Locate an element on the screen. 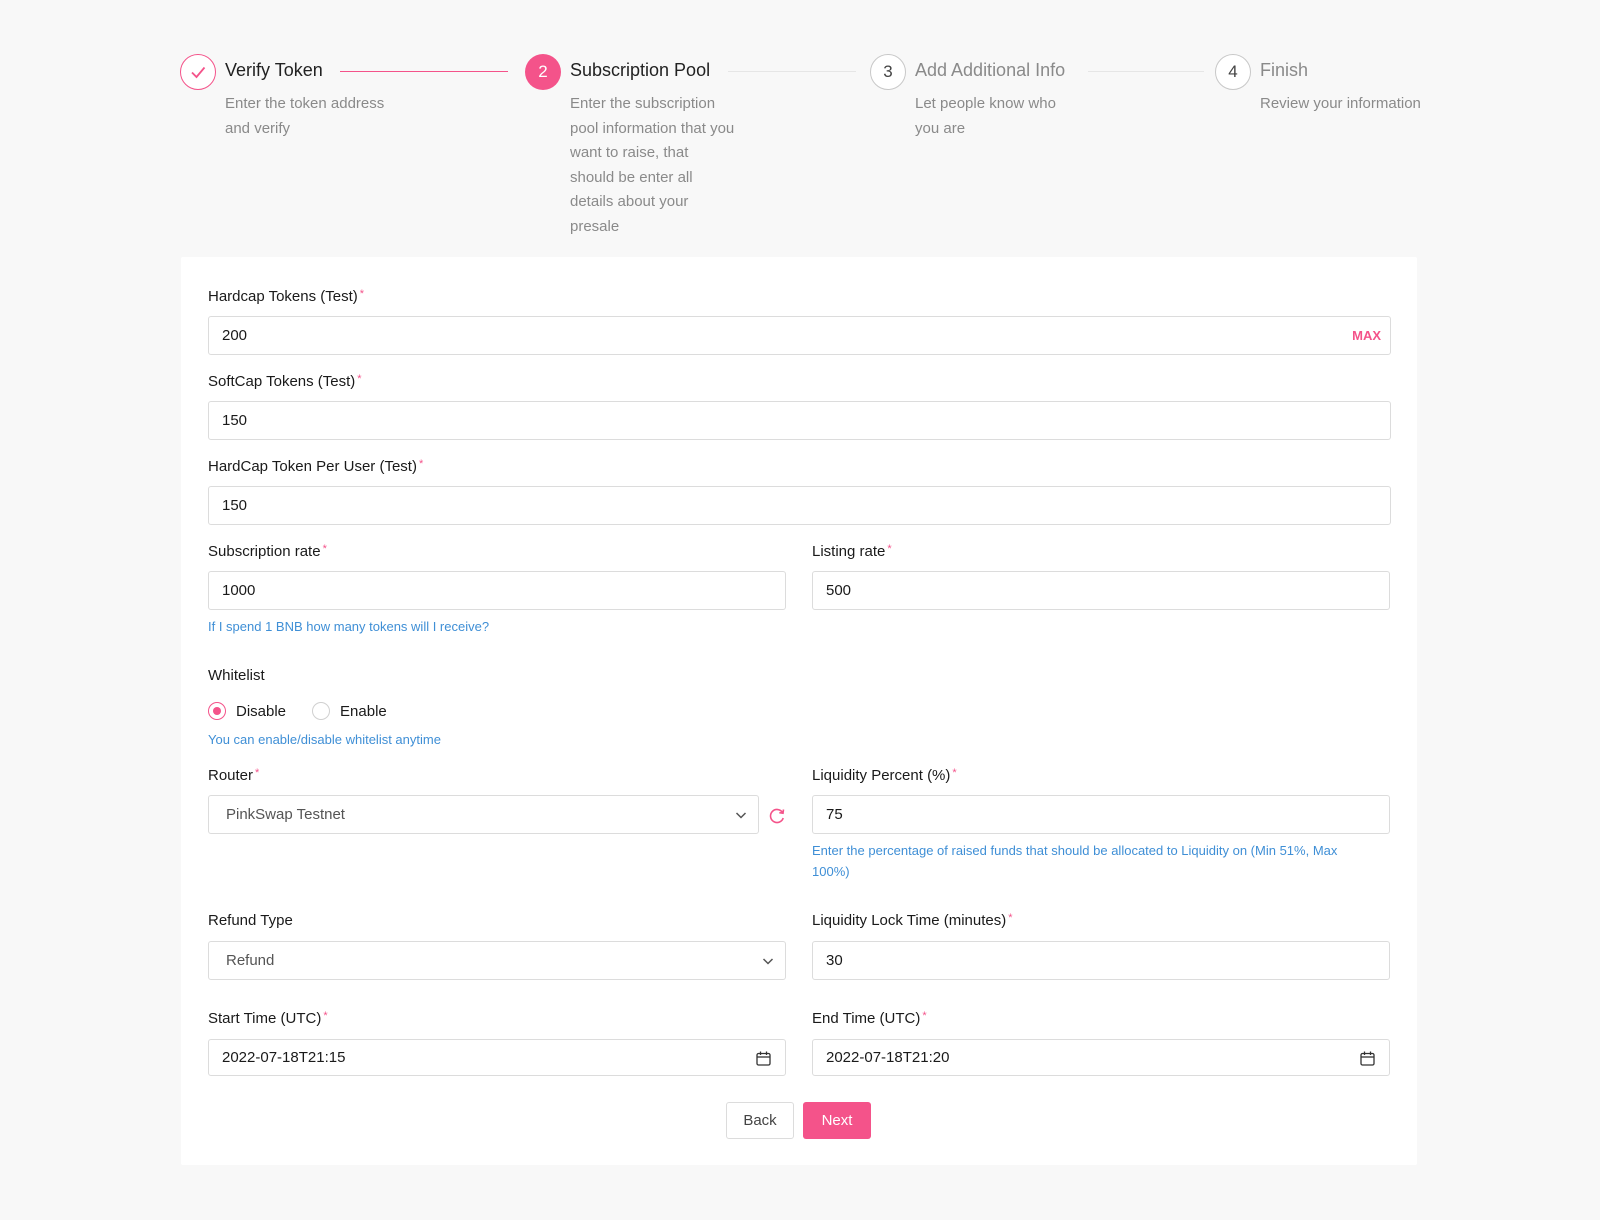 Image resolution: width=1600 pixels, height=1220 pixels. hardcap-per-user-label-text: HardCap Token Per User (Test) is located at coordinates (312, 466).